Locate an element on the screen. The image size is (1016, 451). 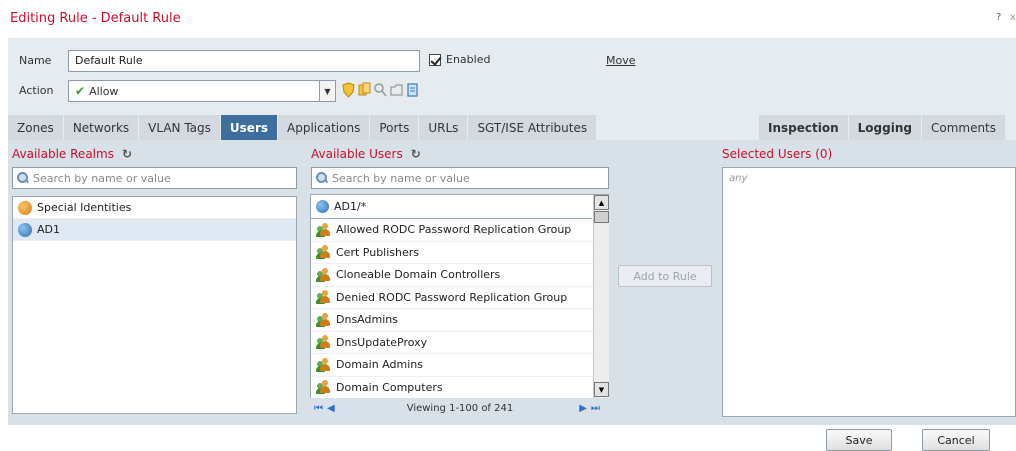
realm-item-special-identities: Special Identities is located at coordinates (154, 208).